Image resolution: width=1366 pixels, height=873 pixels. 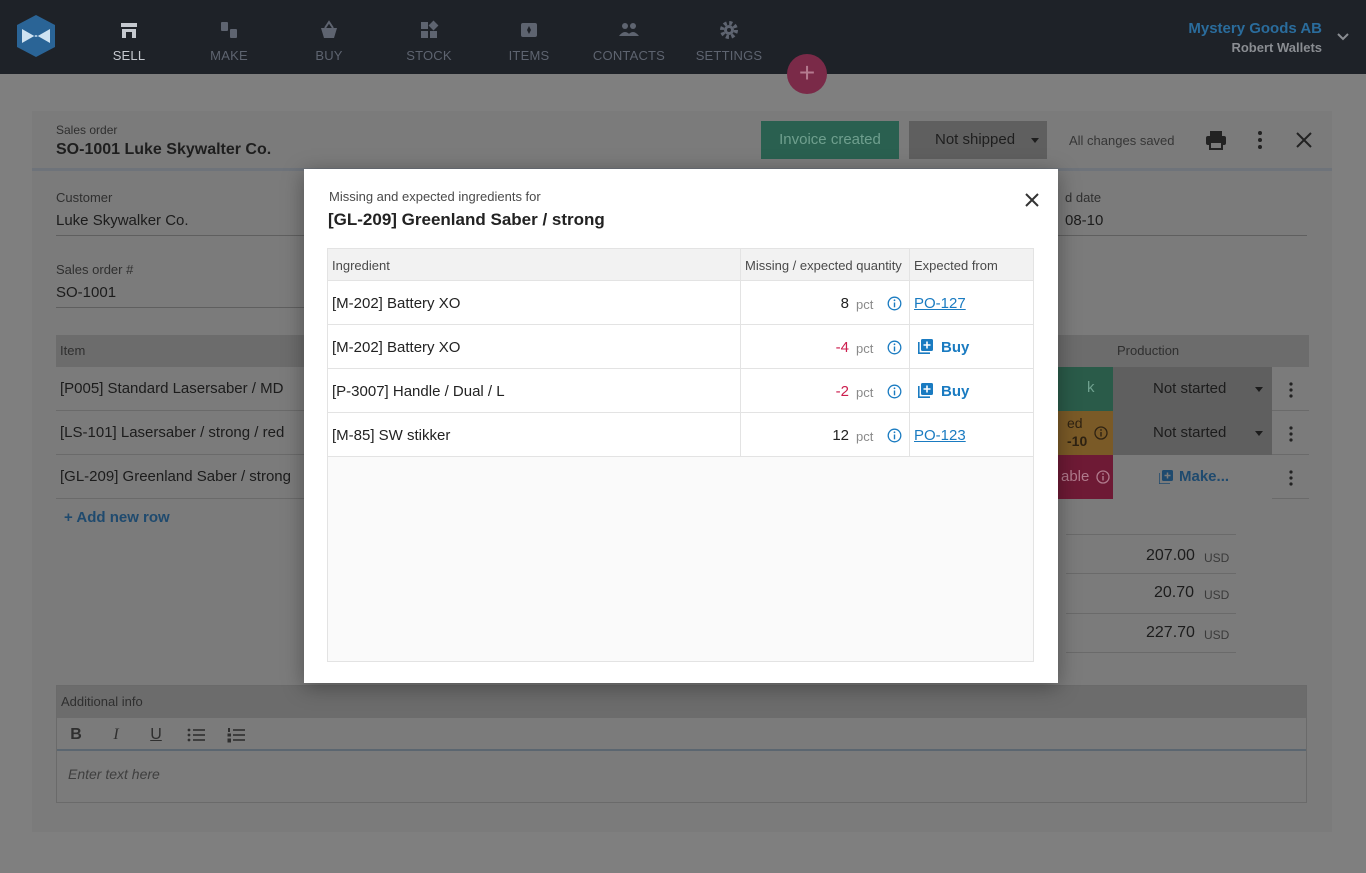 I want to click on shipping-status-dropdown: Not shipped, so click(x=978, y=140).